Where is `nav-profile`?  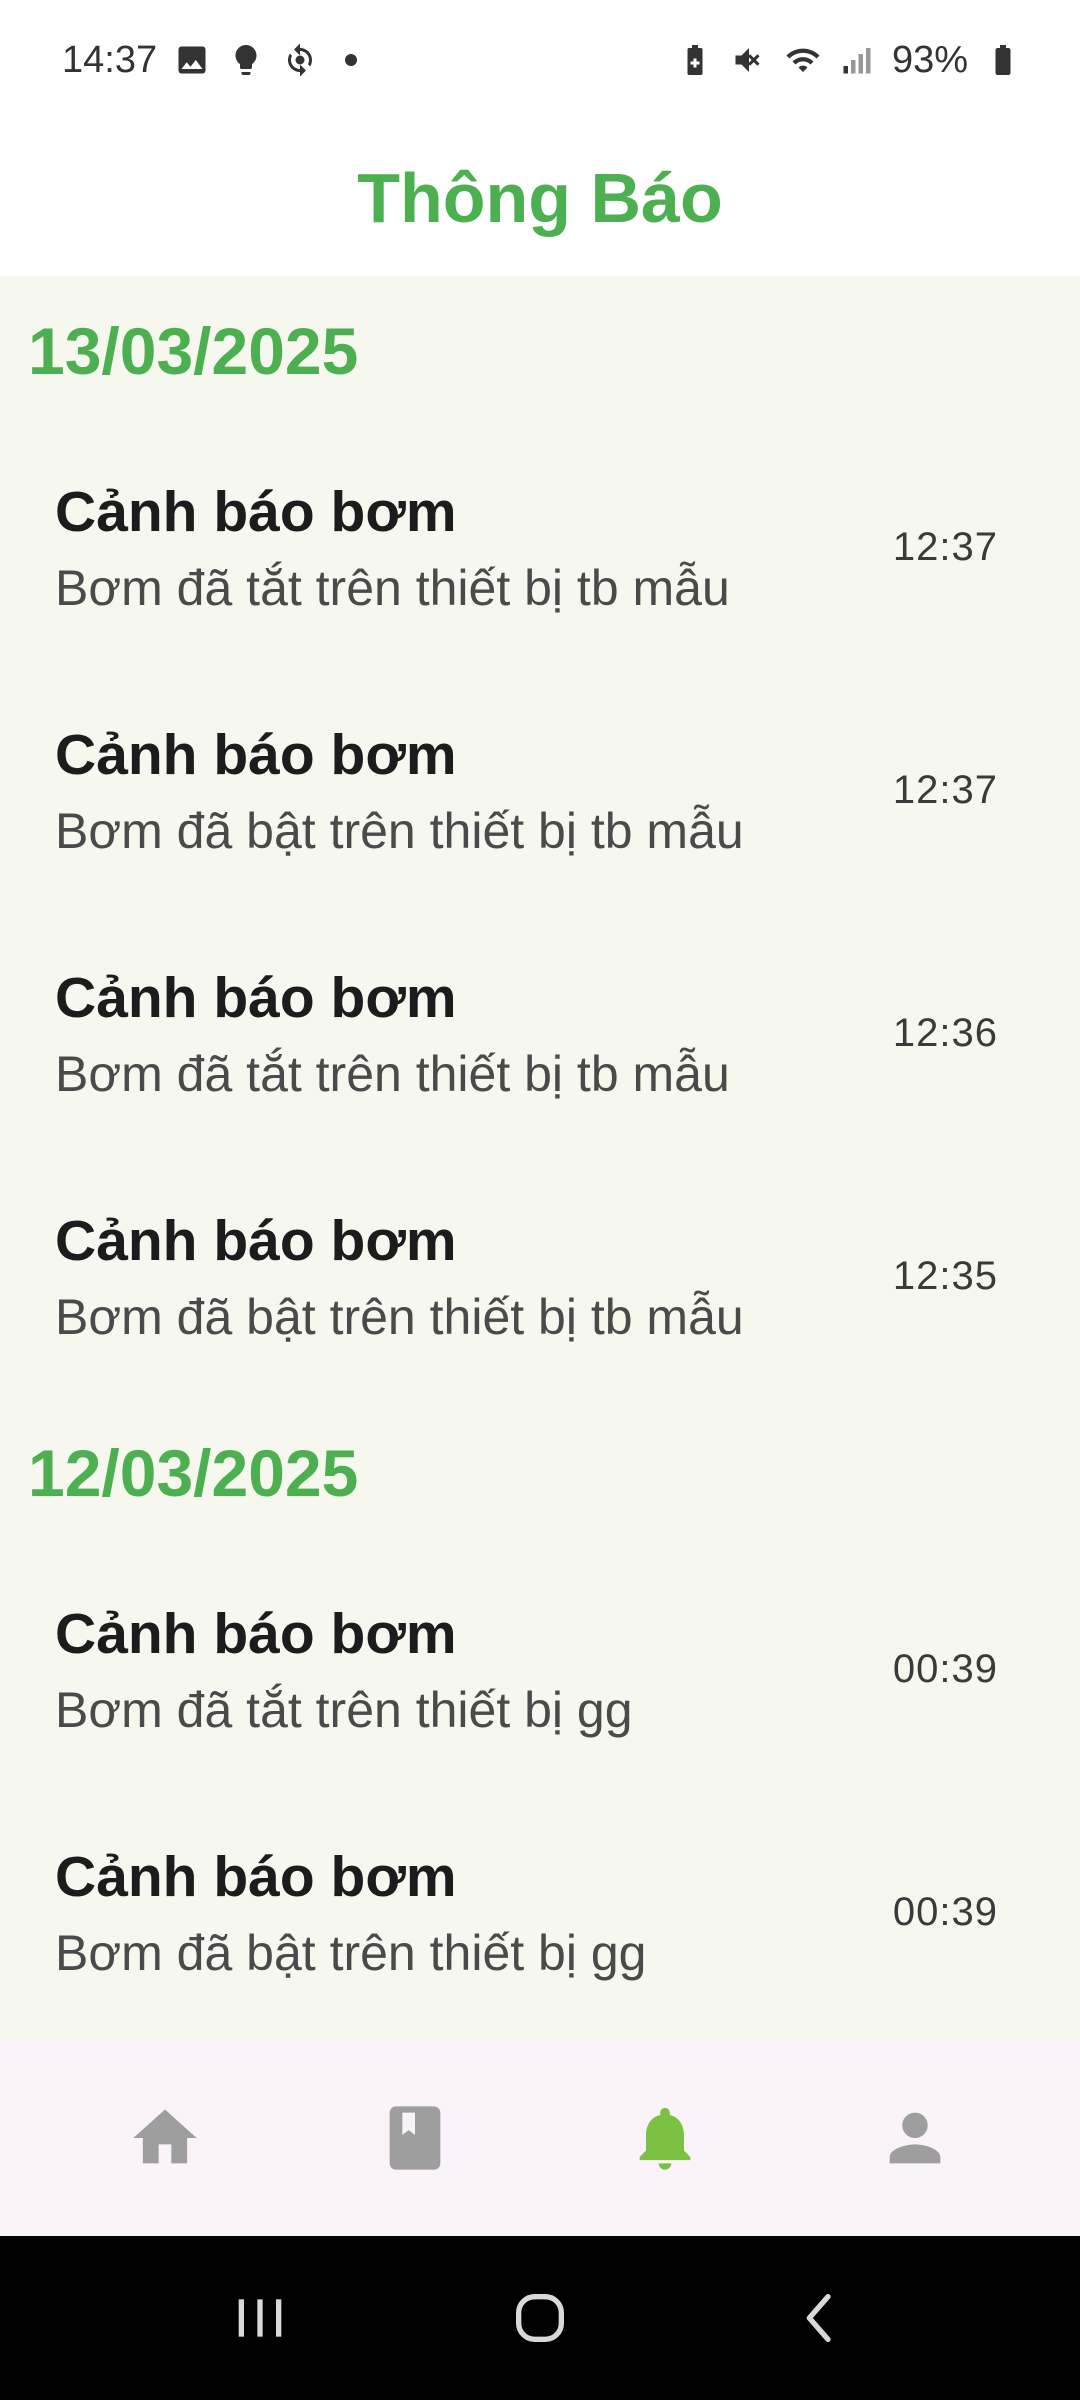
nav-profile is located at coordinates (915, 2138).